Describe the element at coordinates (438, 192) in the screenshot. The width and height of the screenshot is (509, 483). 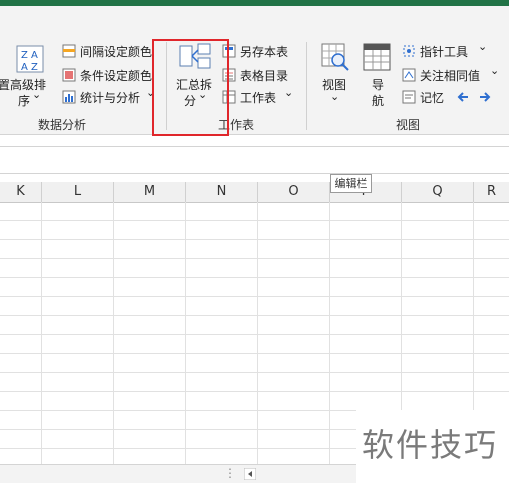
I see `column-header-q: Q` at that location.